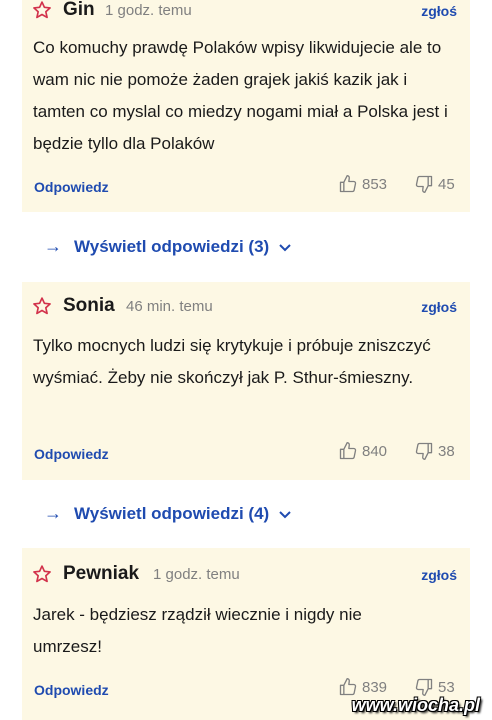  I want to click on comment-time: 46 min. temu, so click(169, 306).